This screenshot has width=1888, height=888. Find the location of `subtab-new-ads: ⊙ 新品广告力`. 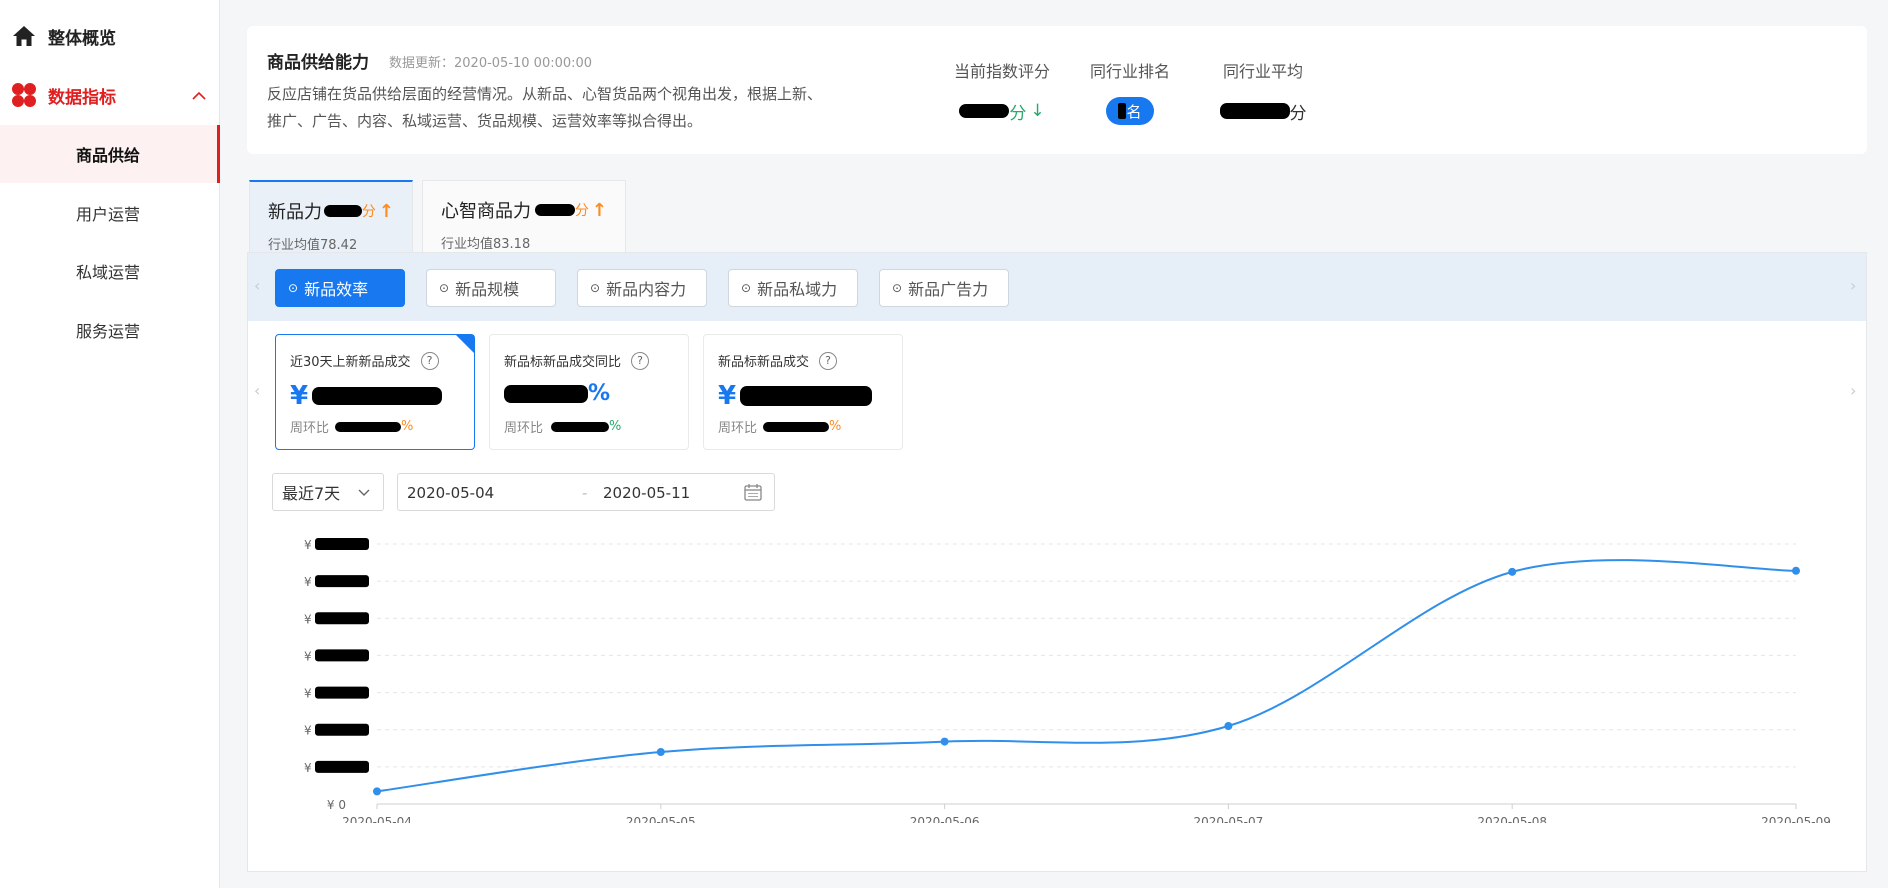

subtab-new-ads: ⊙ 新品广告力 is located at coordinates (944, 288).